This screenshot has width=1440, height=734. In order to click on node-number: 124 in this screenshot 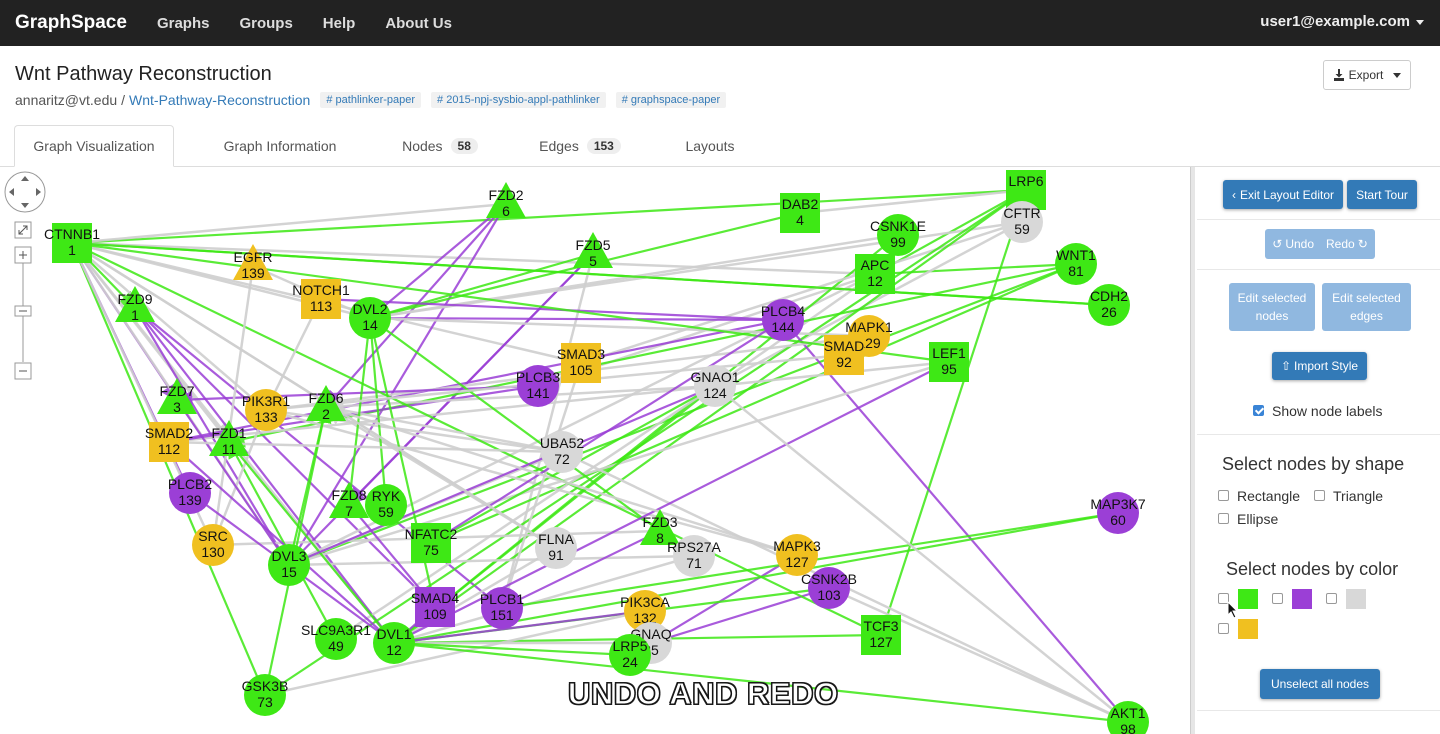, I will do `click(715, 393)`.